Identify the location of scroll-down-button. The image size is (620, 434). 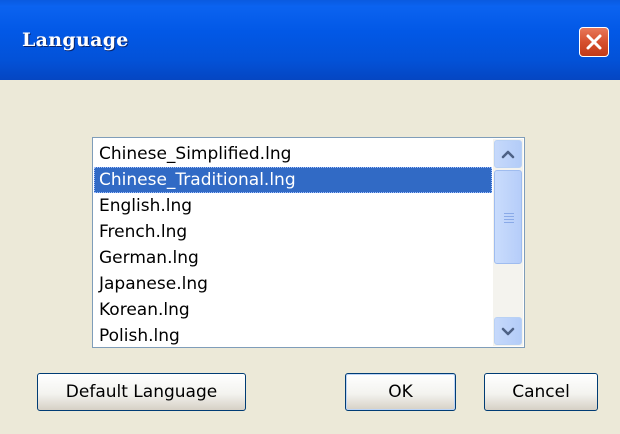
(508, 331).